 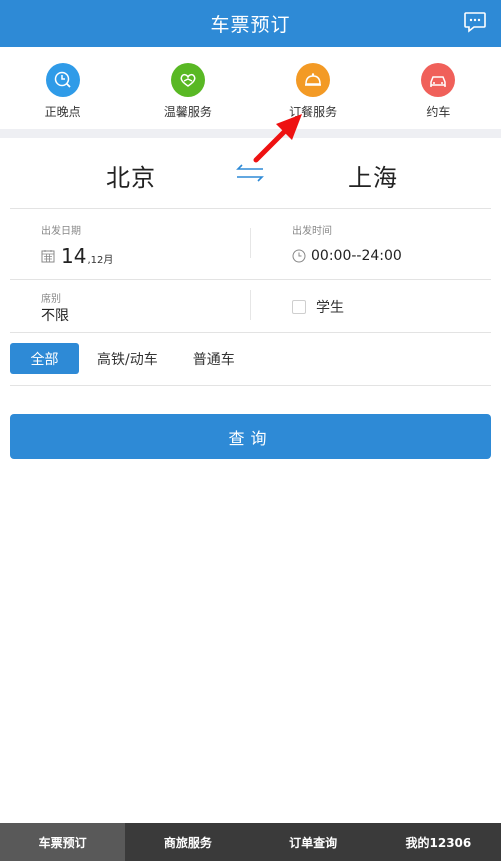 What do you see at coordinates (44, 358) in the screenshot?
I see `train-type-all: 全部` at bounding box center [44, 358].